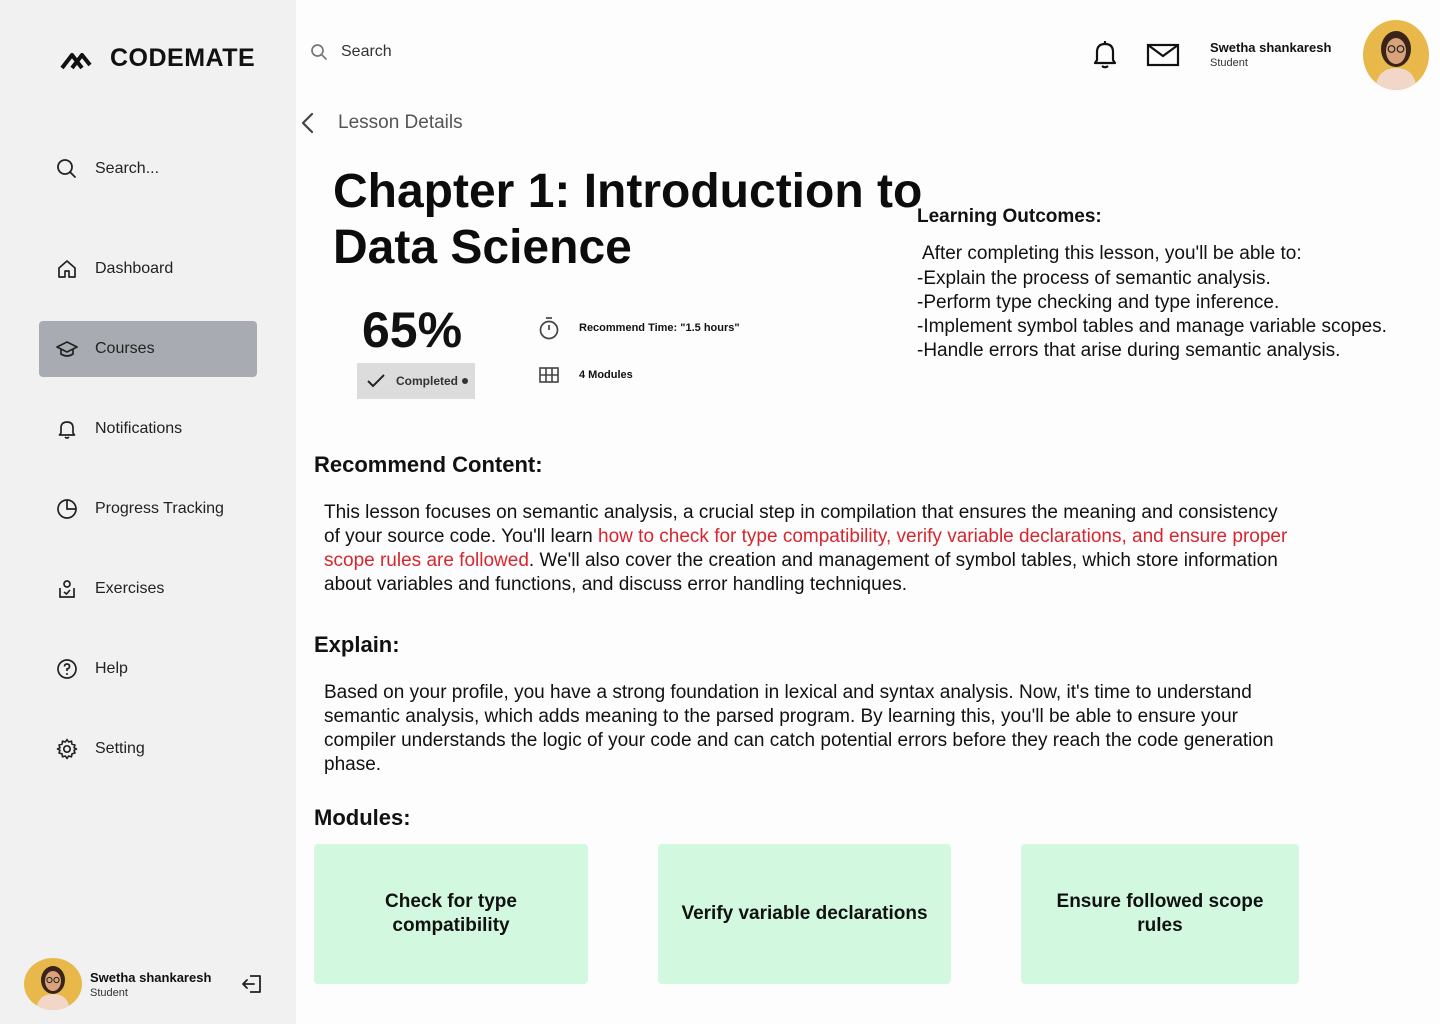 This screenshot has height=1024, width=1440. Describe the element at coordinates (109, 992) in the screenshot. I see `sidebar-user-role: Student` at that location.